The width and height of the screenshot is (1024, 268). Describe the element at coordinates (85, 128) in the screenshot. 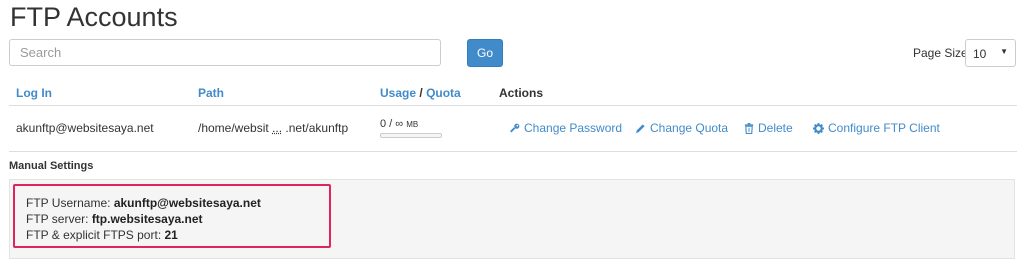

I see `row-login: akunftp@websitesaya.net` at that location.